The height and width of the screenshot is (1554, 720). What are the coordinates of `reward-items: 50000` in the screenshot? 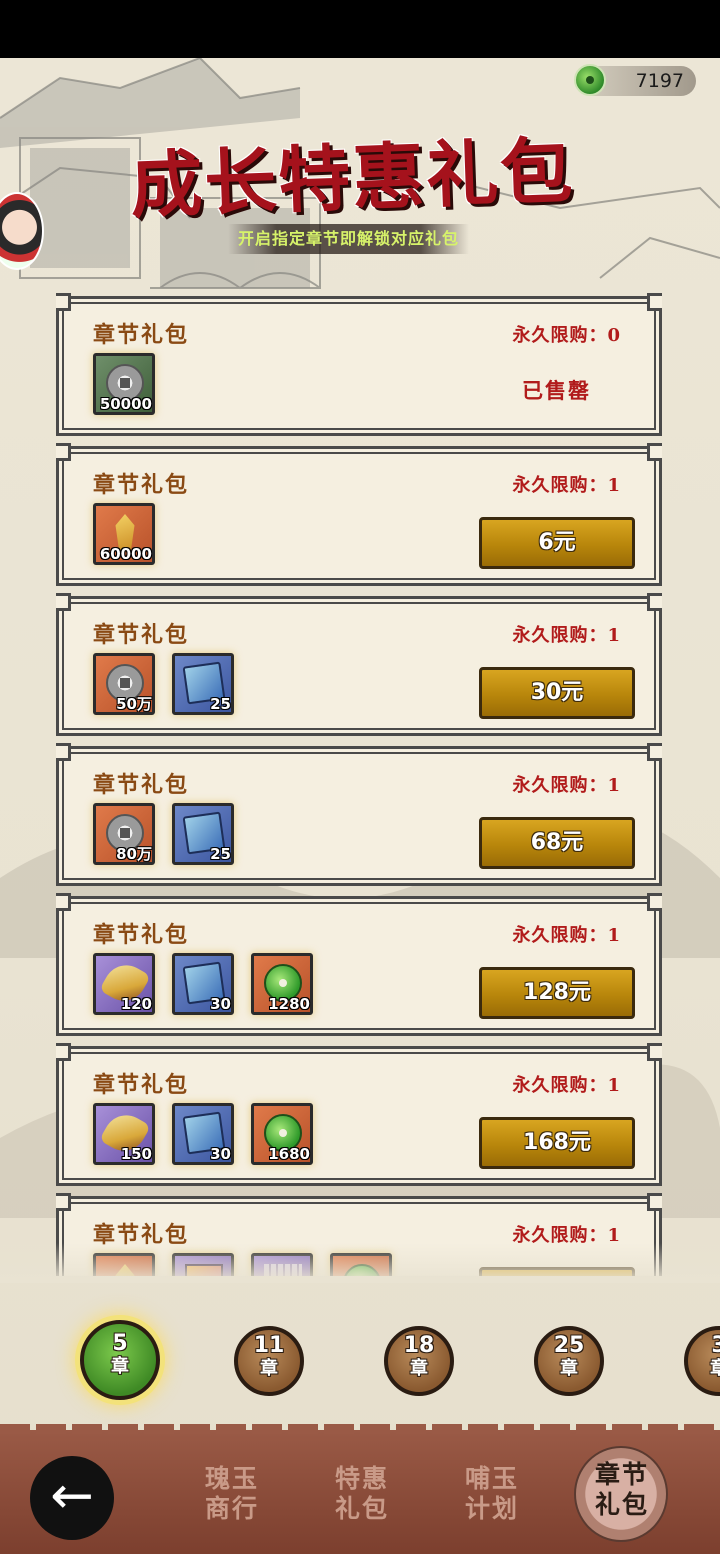 It's located at (124, 384).